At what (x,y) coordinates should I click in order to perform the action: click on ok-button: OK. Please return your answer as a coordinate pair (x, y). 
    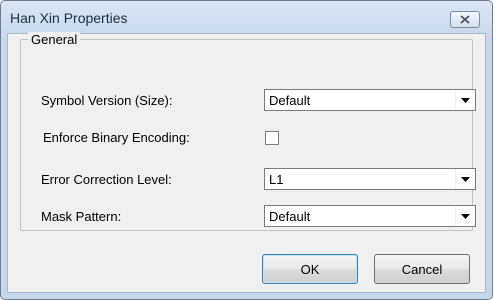
    Looking at the image, I should click on (310, 269).